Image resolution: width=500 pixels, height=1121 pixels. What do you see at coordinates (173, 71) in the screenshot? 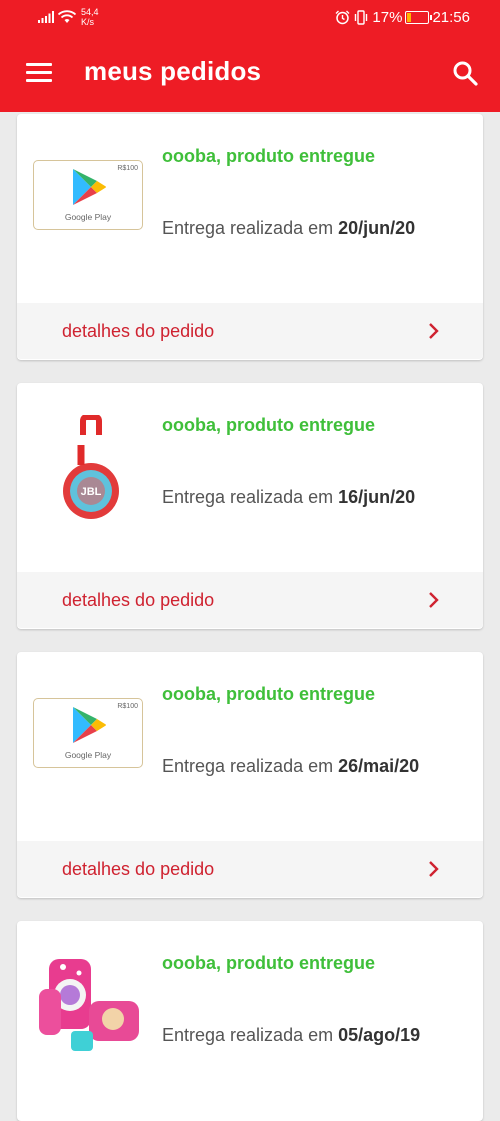
I see `page-title: meus pedidos` at bounding box center [173, 71].